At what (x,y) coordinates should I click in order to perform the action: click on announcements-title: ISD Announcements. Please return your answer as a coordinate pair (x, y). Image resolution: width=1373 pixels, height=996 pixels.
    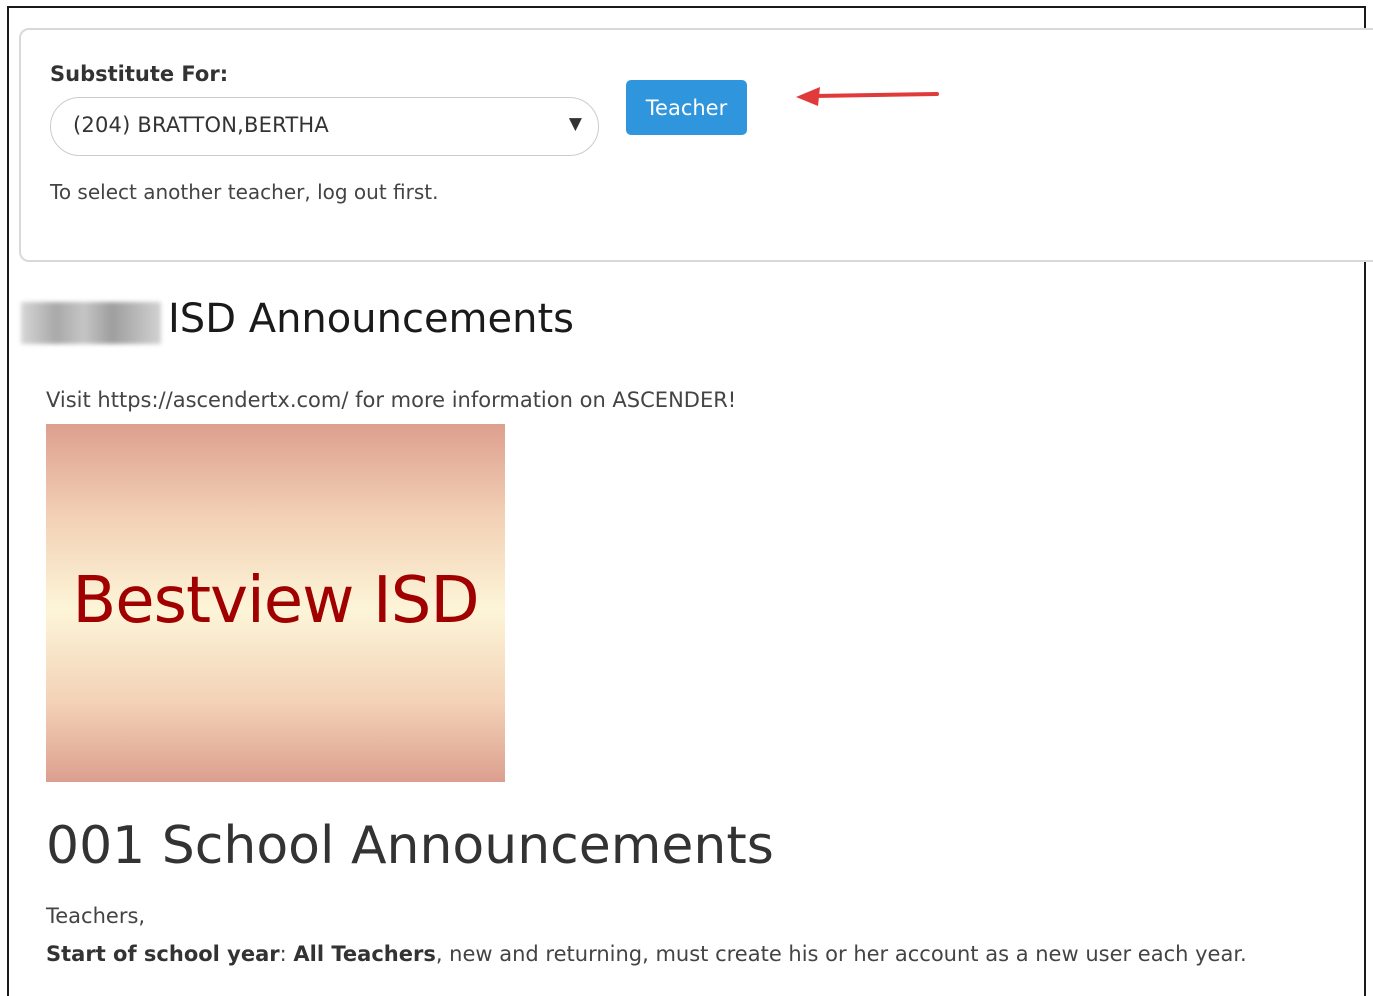
    Looking at the image, I should click on (371, 319).